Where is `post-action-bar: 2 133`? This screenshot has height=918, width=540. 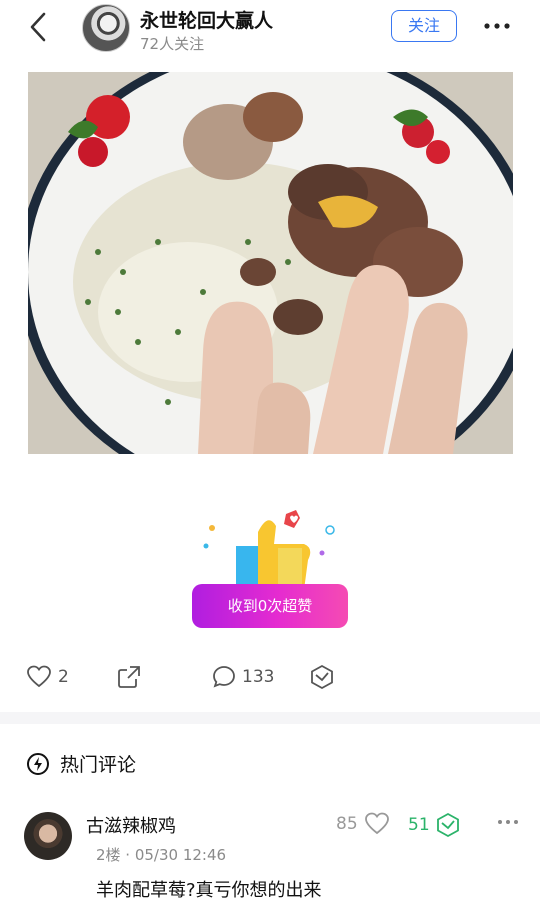
post-action-bar: 2 133 is located at coordinates (270, 678).